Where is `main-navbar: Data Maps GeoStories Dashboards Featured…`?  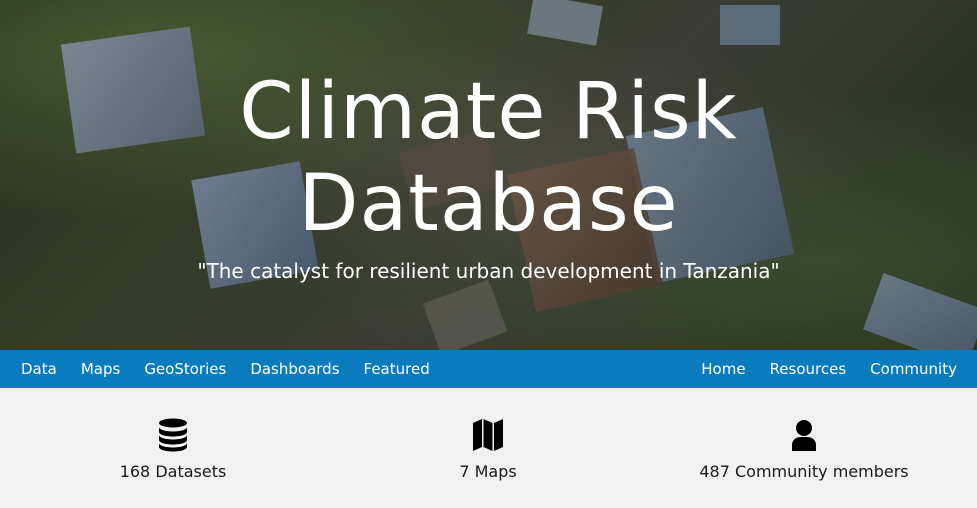
main-navbar: Data Maps GeoStories Dashboards Featured… is located at coordinates (488, 369).